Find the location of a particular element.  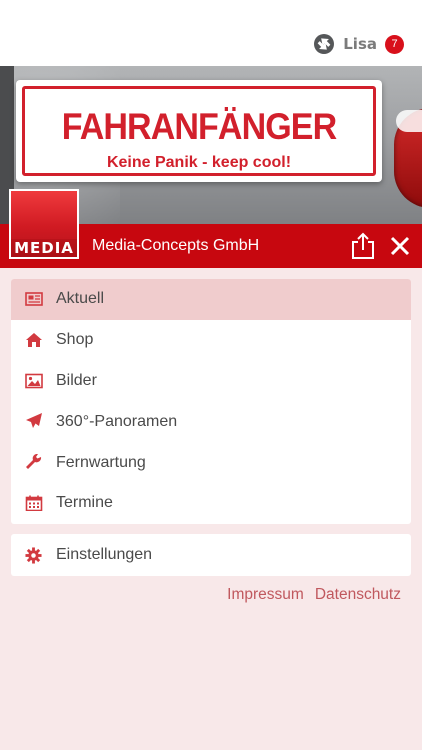

sync-arrows-icon is located at coordinates (324, 44).